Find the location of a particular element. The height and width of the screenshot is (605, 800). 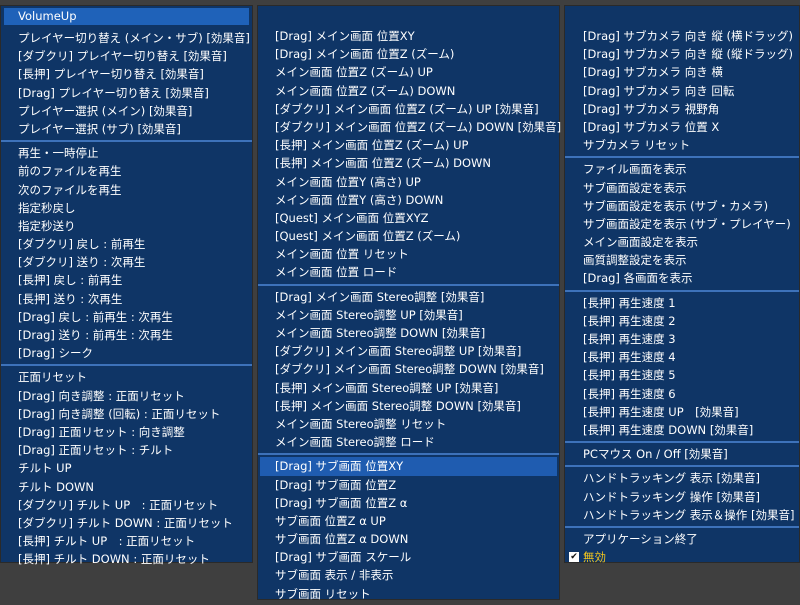

menu-item: [Drag] 各画面を表示 is located at coordinates (682, 278).